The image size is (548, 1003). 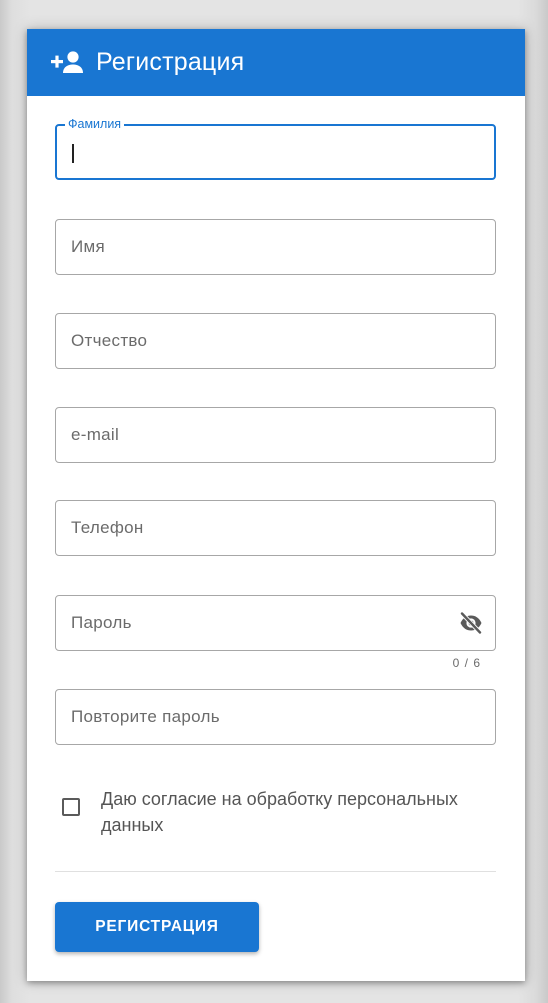 I want to click on card-header: Регистрация, so click(x=276, y=62).